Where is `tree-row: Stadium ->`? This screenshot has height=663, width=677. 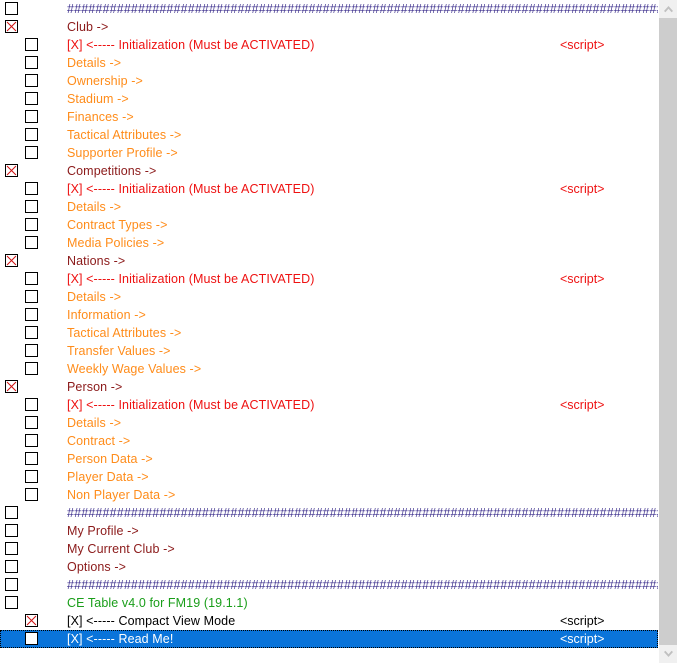 tree-row: Stadium -> is located at coordinates (329, 99).